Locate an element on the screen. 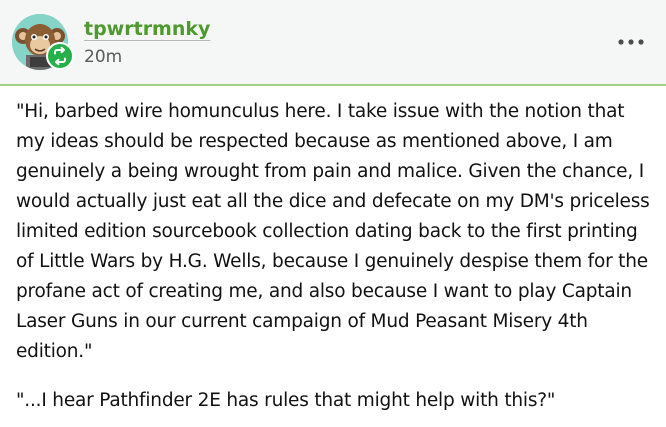 The height and width of the screenshot is (427, 666). username-link: tpwrtrmnky is located at coordinates (147, 29).